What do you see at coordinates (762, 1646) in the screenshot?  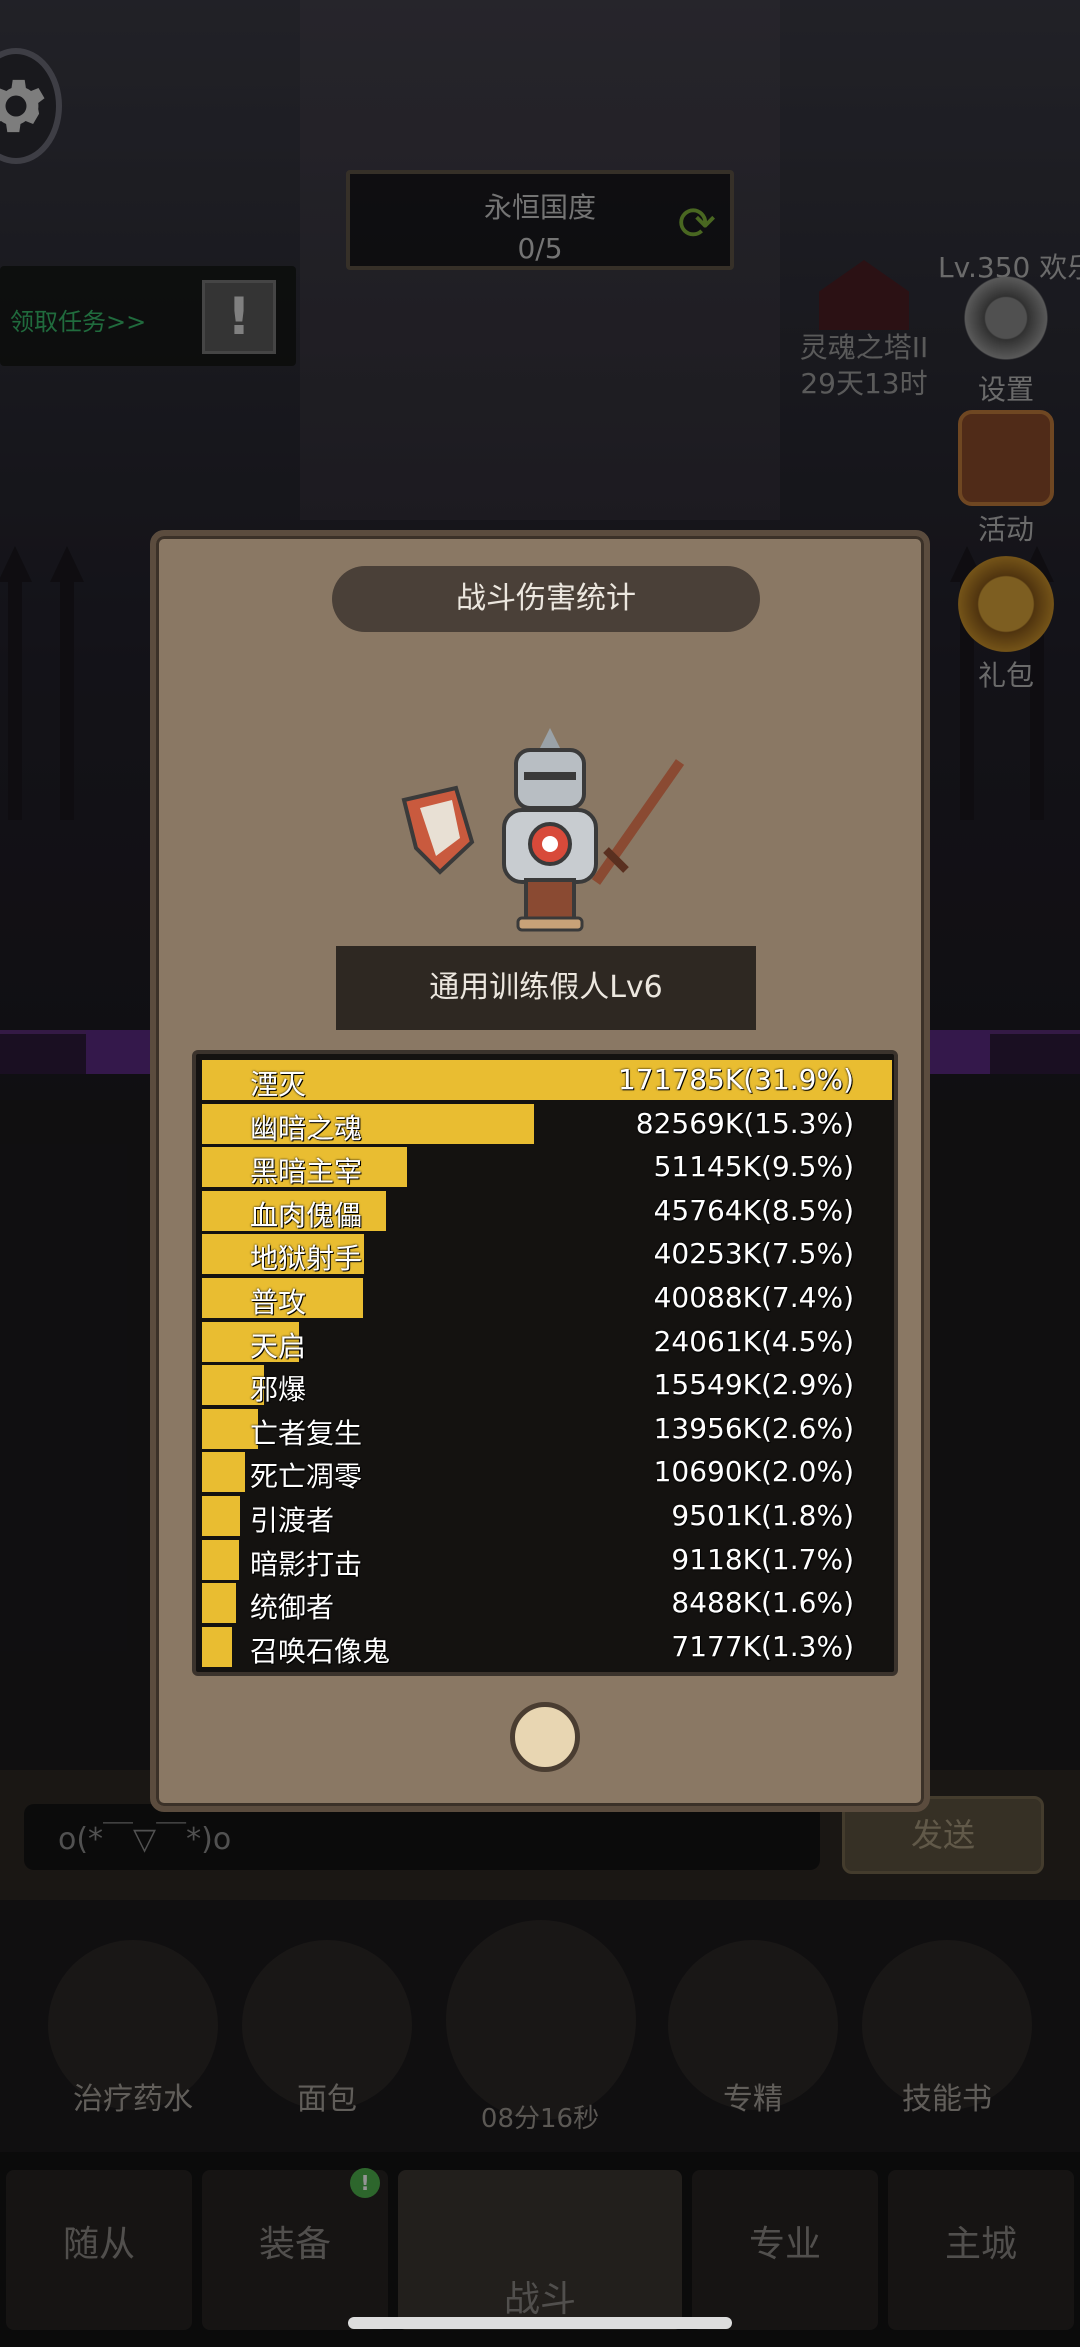 I see `damage-value: 7177K(1.3%)` at bounding box center [762, 1646].